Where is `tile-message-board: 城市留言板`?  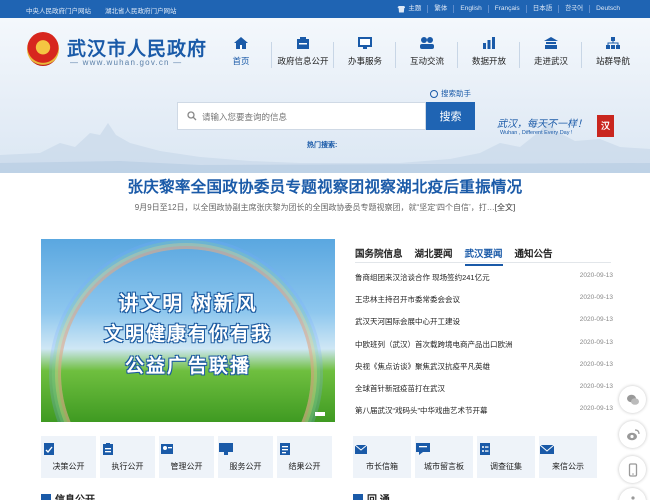
tile-message-board: 城市留言板 is located at coordinates (444, 457).